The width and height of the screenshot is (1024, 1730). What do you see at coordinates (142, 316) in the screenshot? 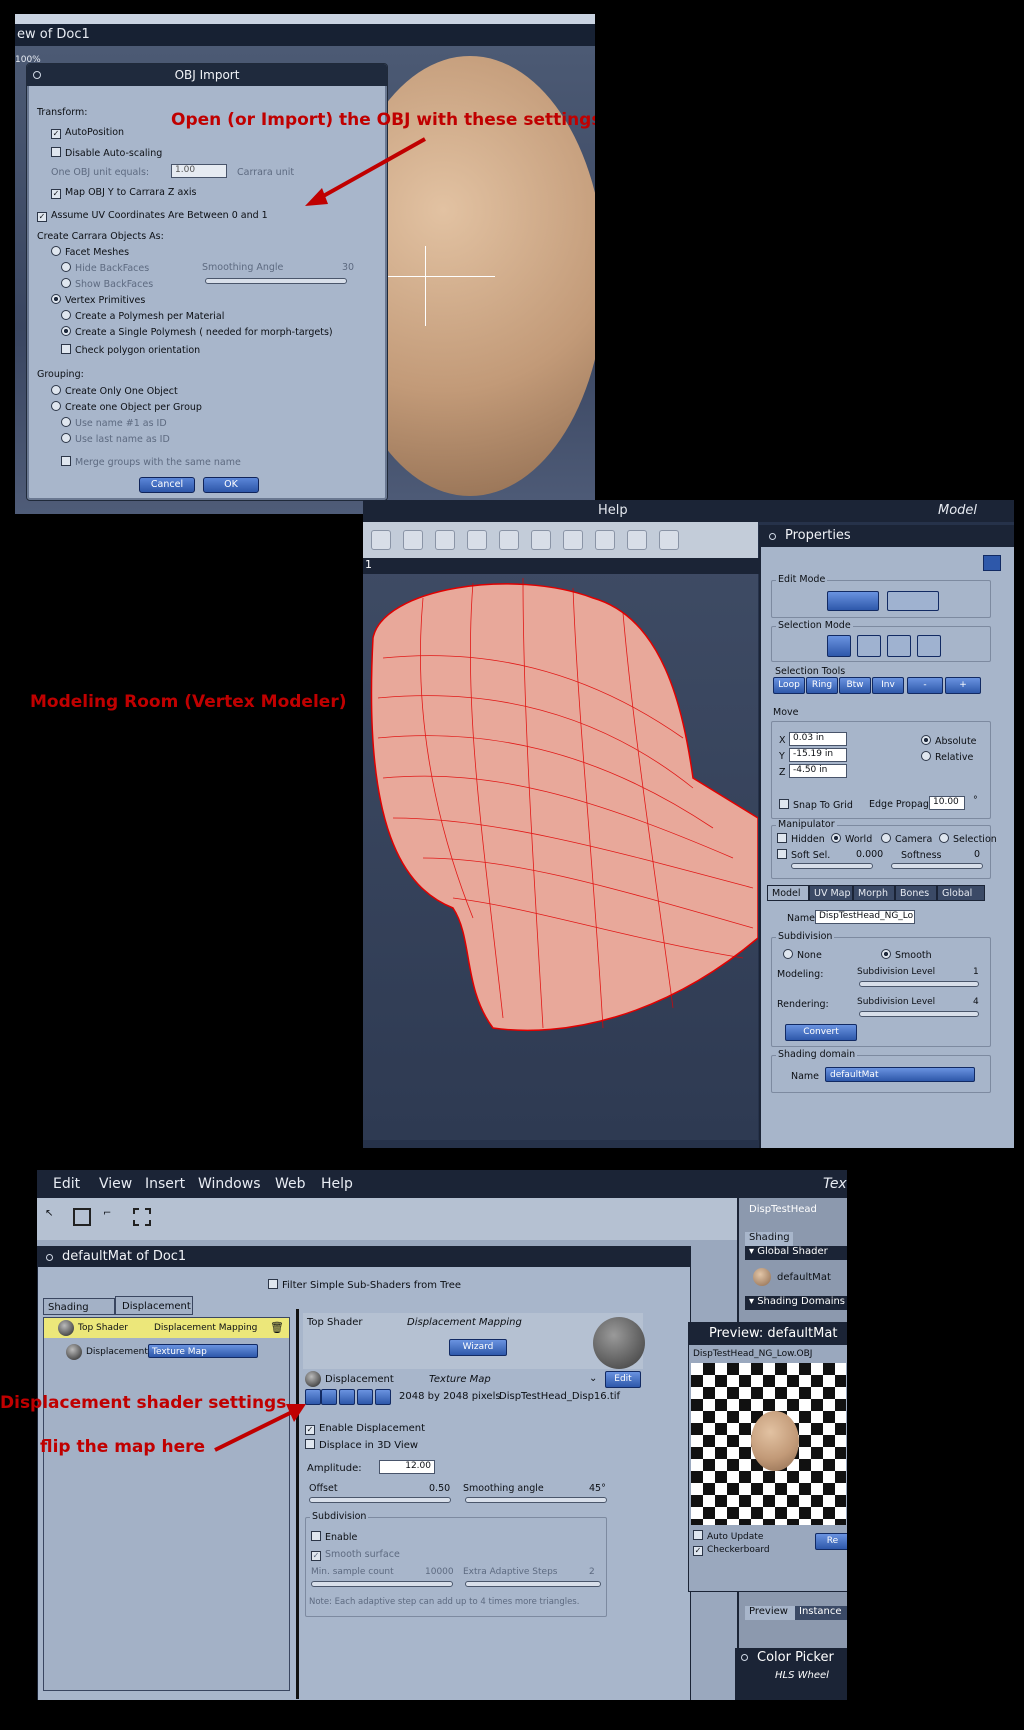
I see `polymesh-per-material-radio: Create a Polymesh per Material` at bounding box center [142, 316].